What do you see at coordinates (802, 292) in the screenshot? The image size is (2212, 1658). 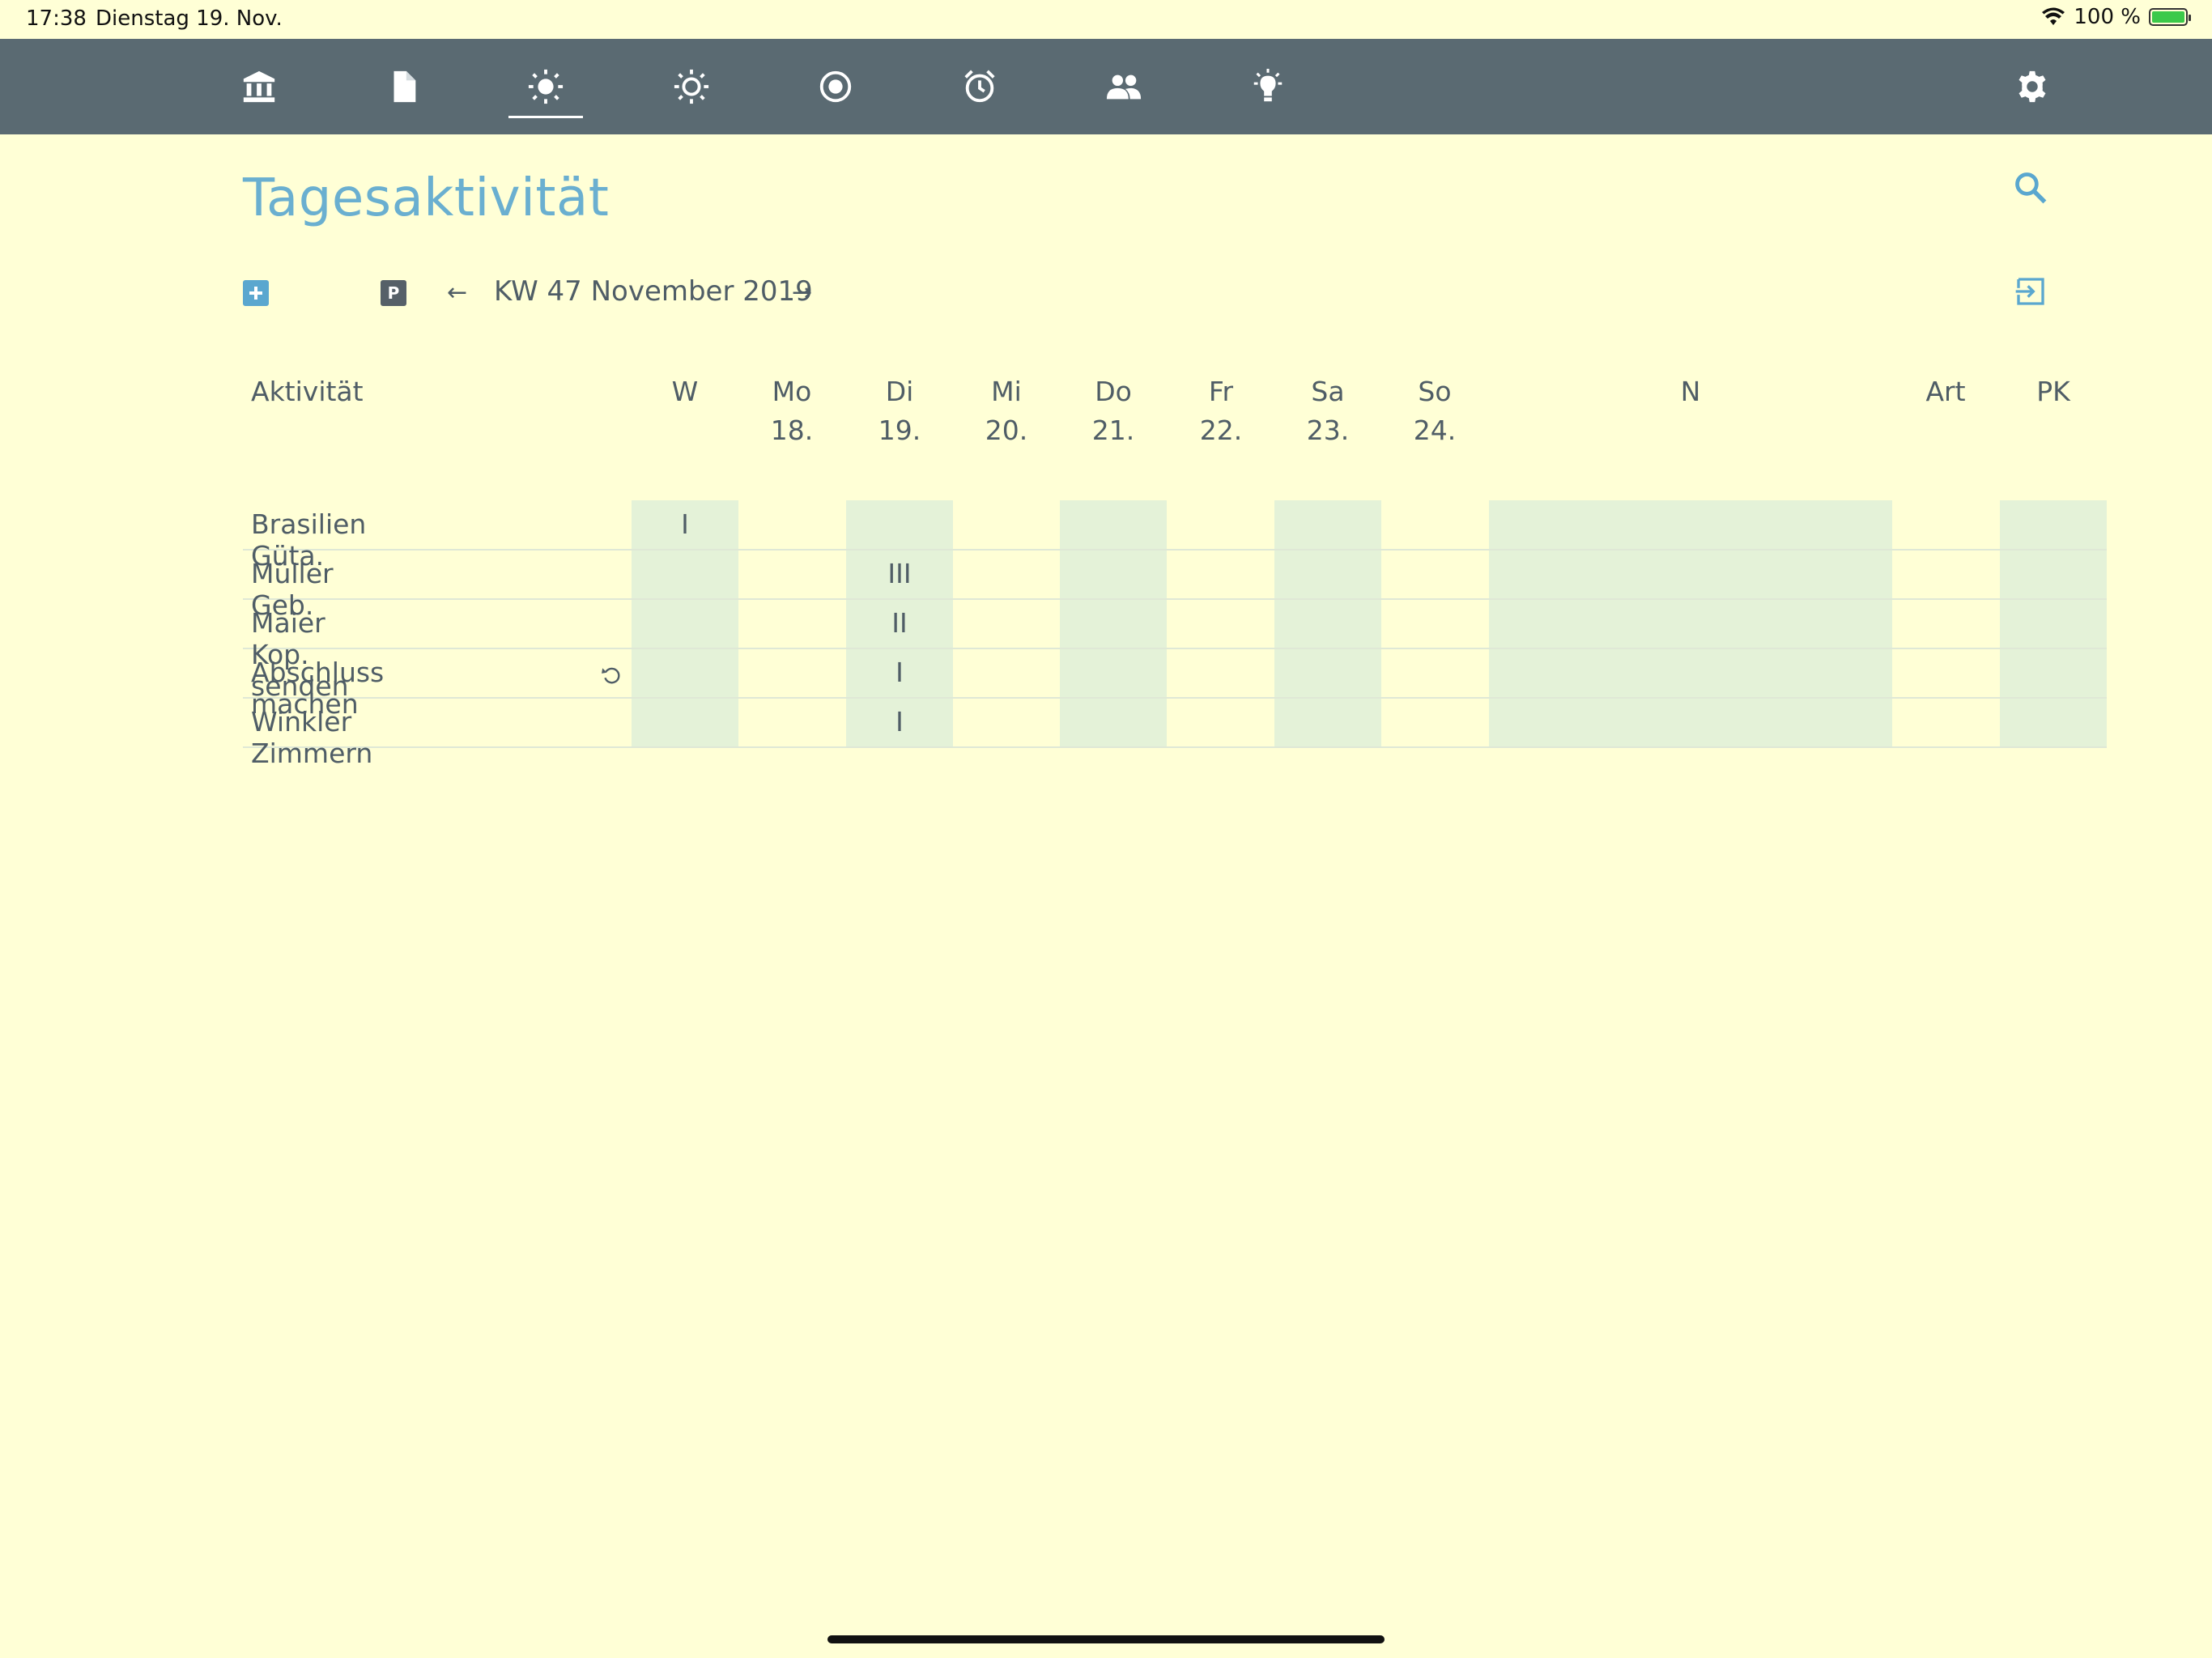 I see `next-week-button: →` at bounding box center [802, 292].